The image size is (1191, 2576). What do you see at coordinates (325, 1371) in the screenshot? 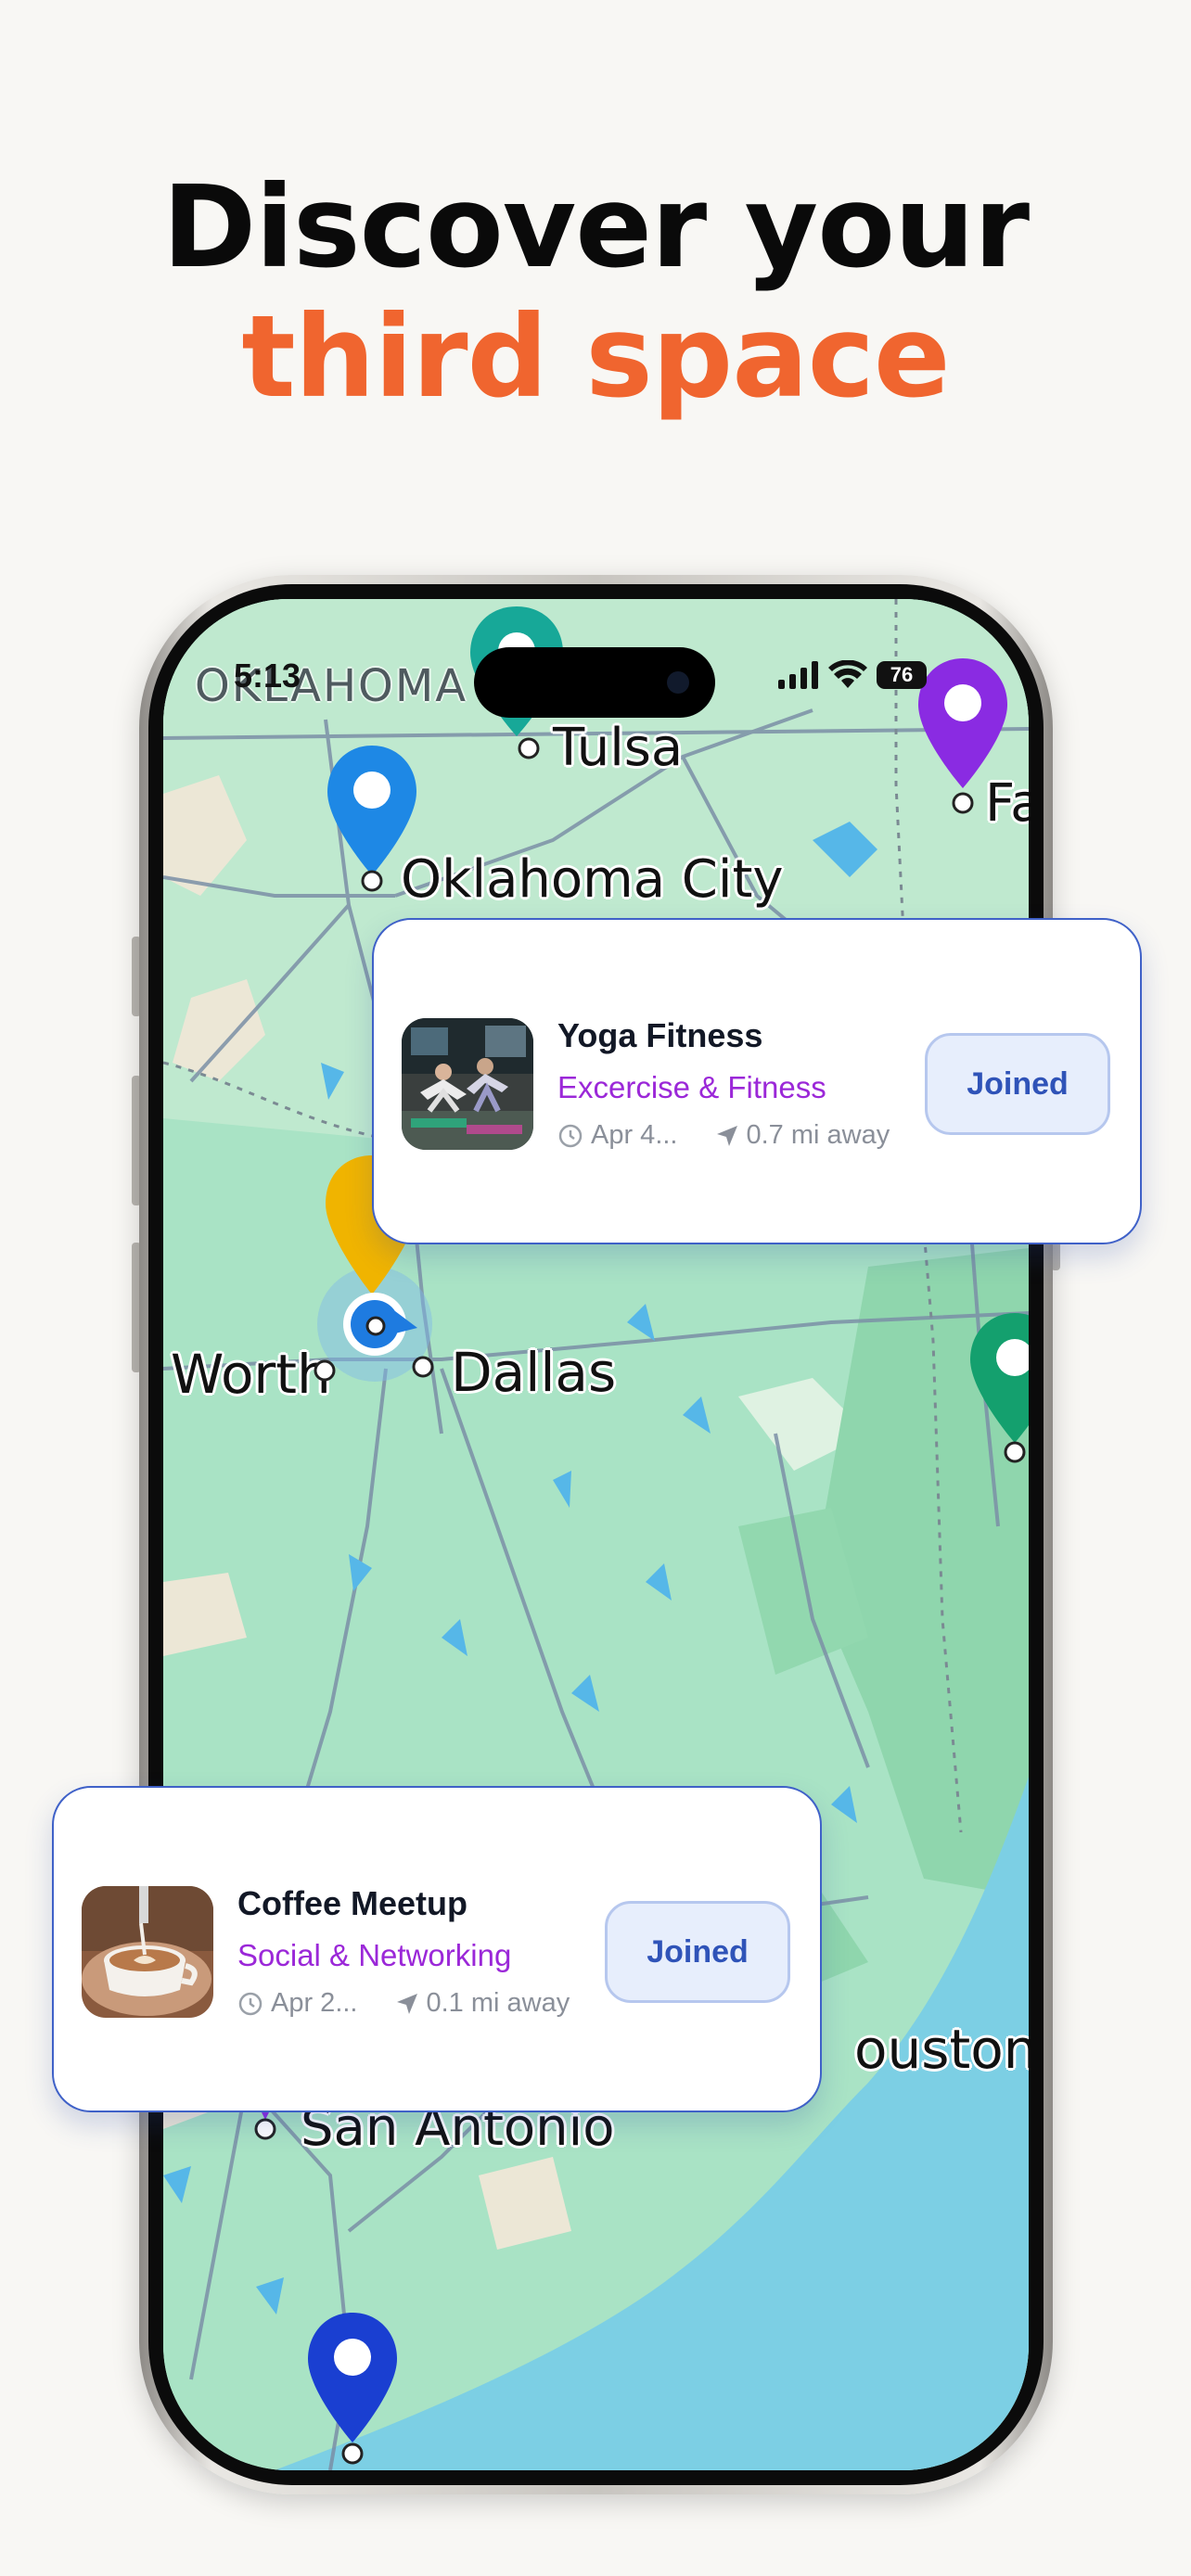
I see `map-dot-fort-worth` at bounding box center [325, 1371].